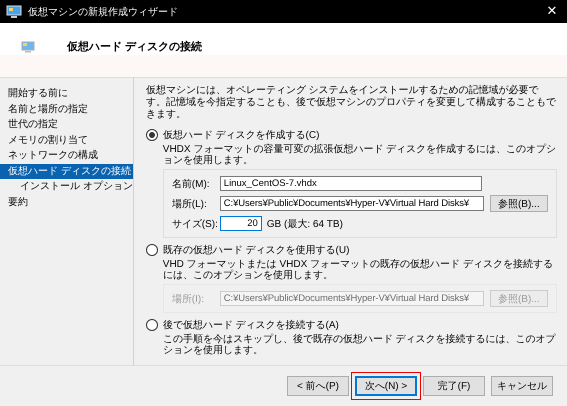 Image resolution: width=567 pixels, height=406 pixels. Describe the element at coordinates (351, 183) in the screenshot. I see `input-field: Linux_CentOS-7.vhdx` at that location.